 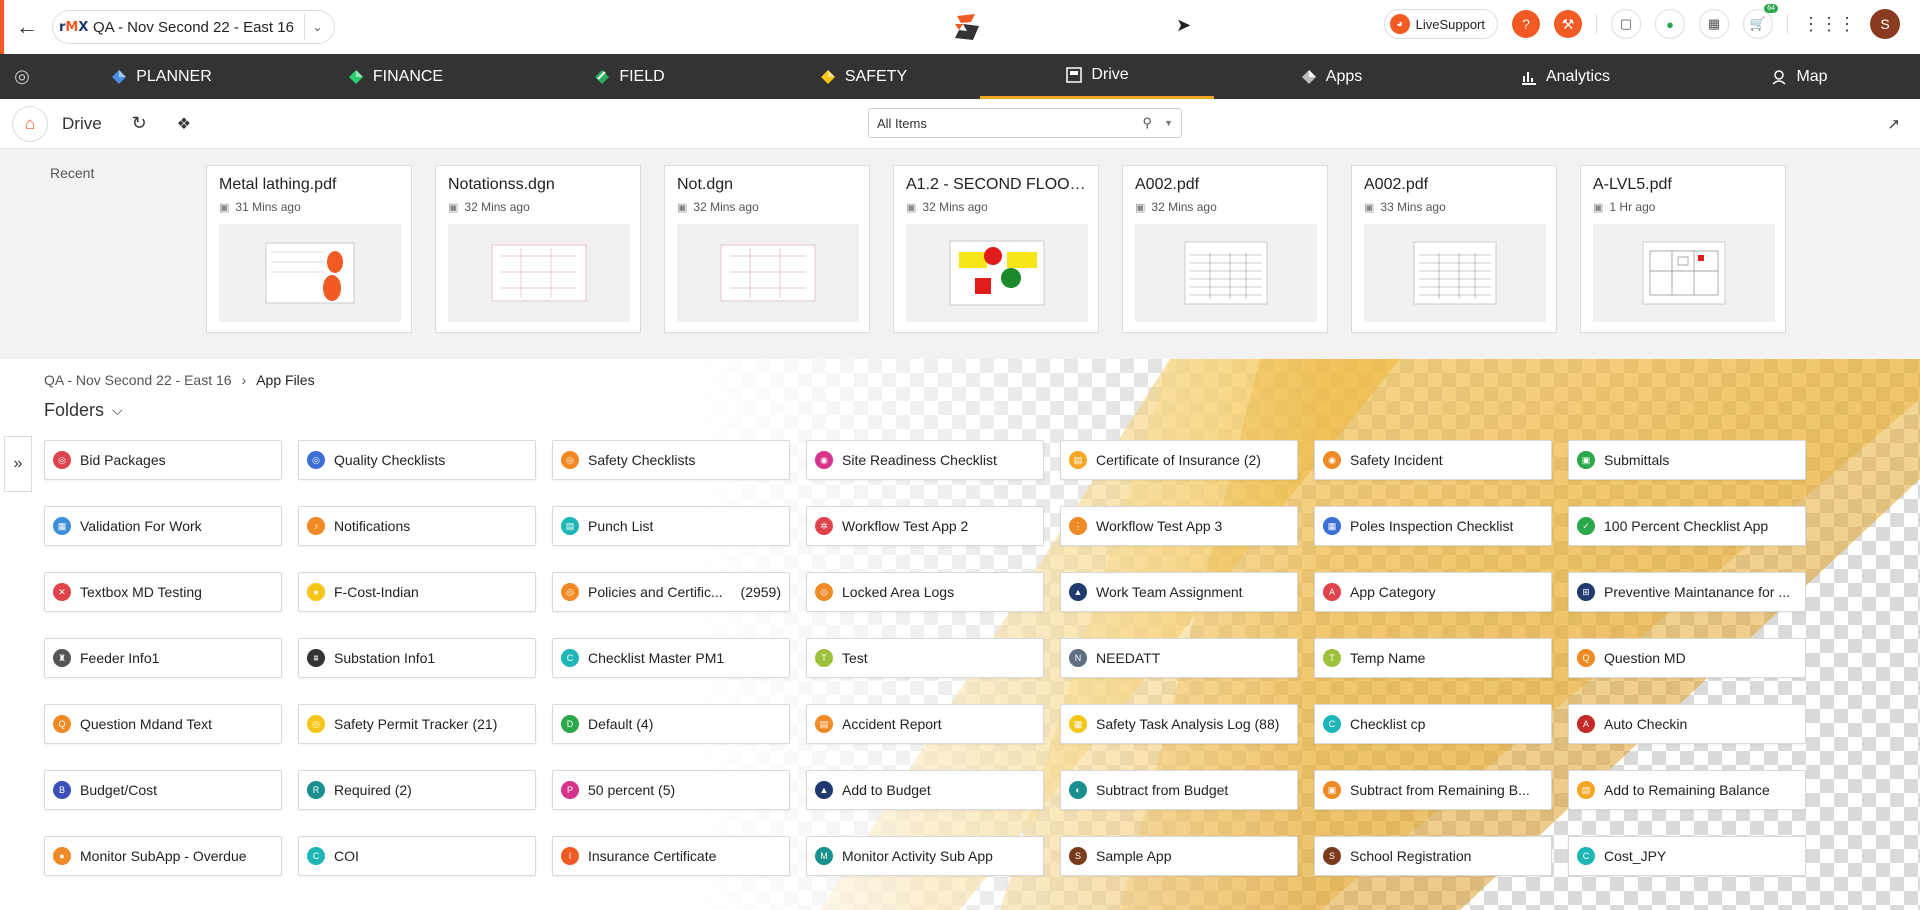 I want to click on back-arrow-icon: ←, so click(x=27, y=27).